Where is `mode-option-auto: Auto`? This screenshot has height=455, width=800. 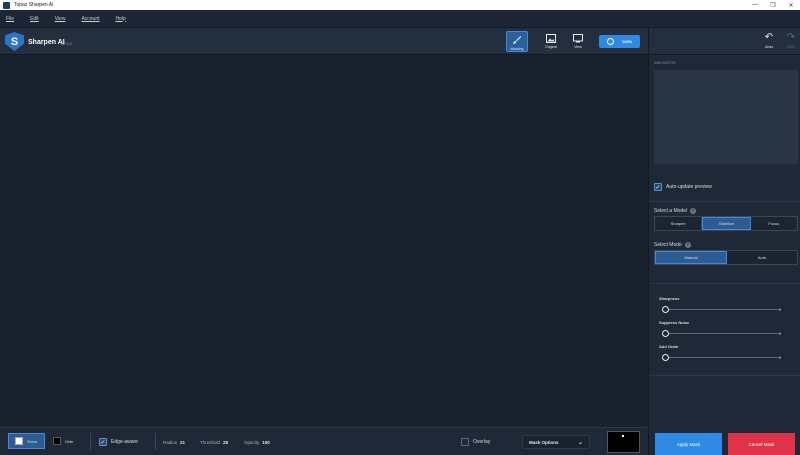 mode-option-auto: Auto is located at coordinates (762, 257).